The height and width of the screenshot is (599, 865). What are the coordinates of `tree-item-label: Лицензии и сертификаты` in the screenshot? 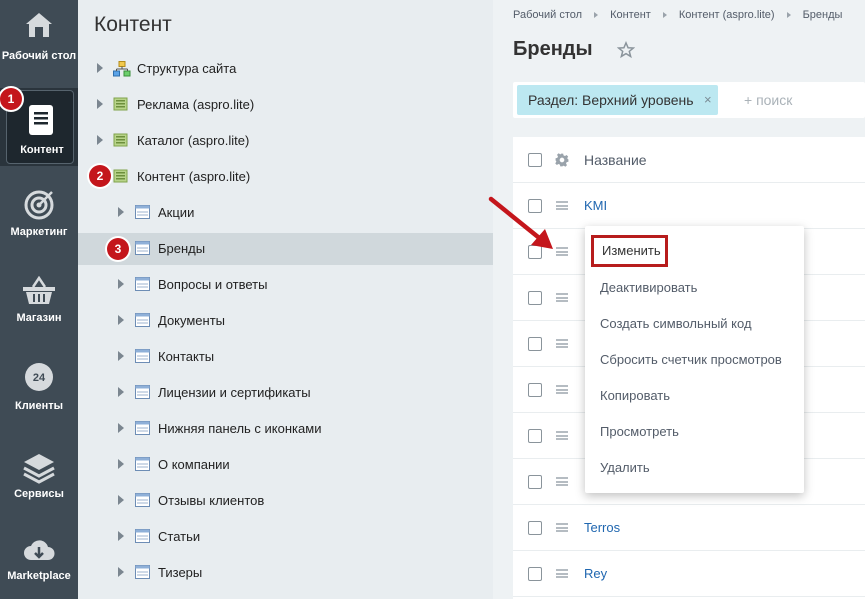 It's located at (234, 392).